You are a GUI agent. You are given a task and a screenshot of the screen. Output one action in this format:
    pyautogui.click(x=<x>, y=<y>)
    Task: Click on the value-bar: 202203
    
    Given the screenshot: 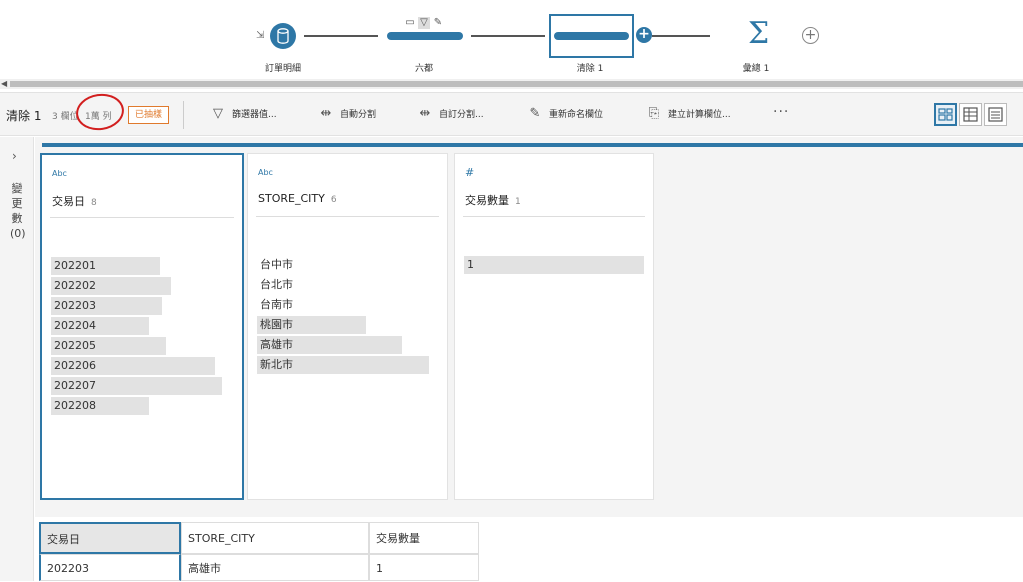 What is the action you would take?
    pyautogui.click(x=142, y=306)
    